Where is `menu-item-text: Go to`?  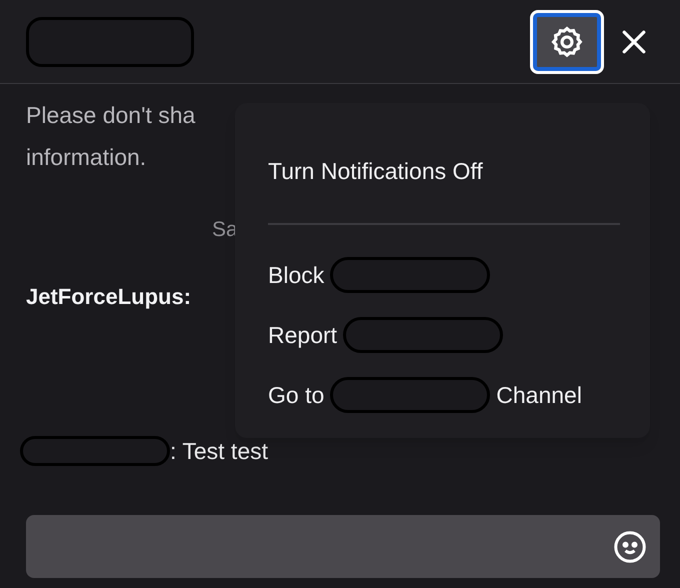 menu-item-text: Go to is located at coordinates (296, 395).